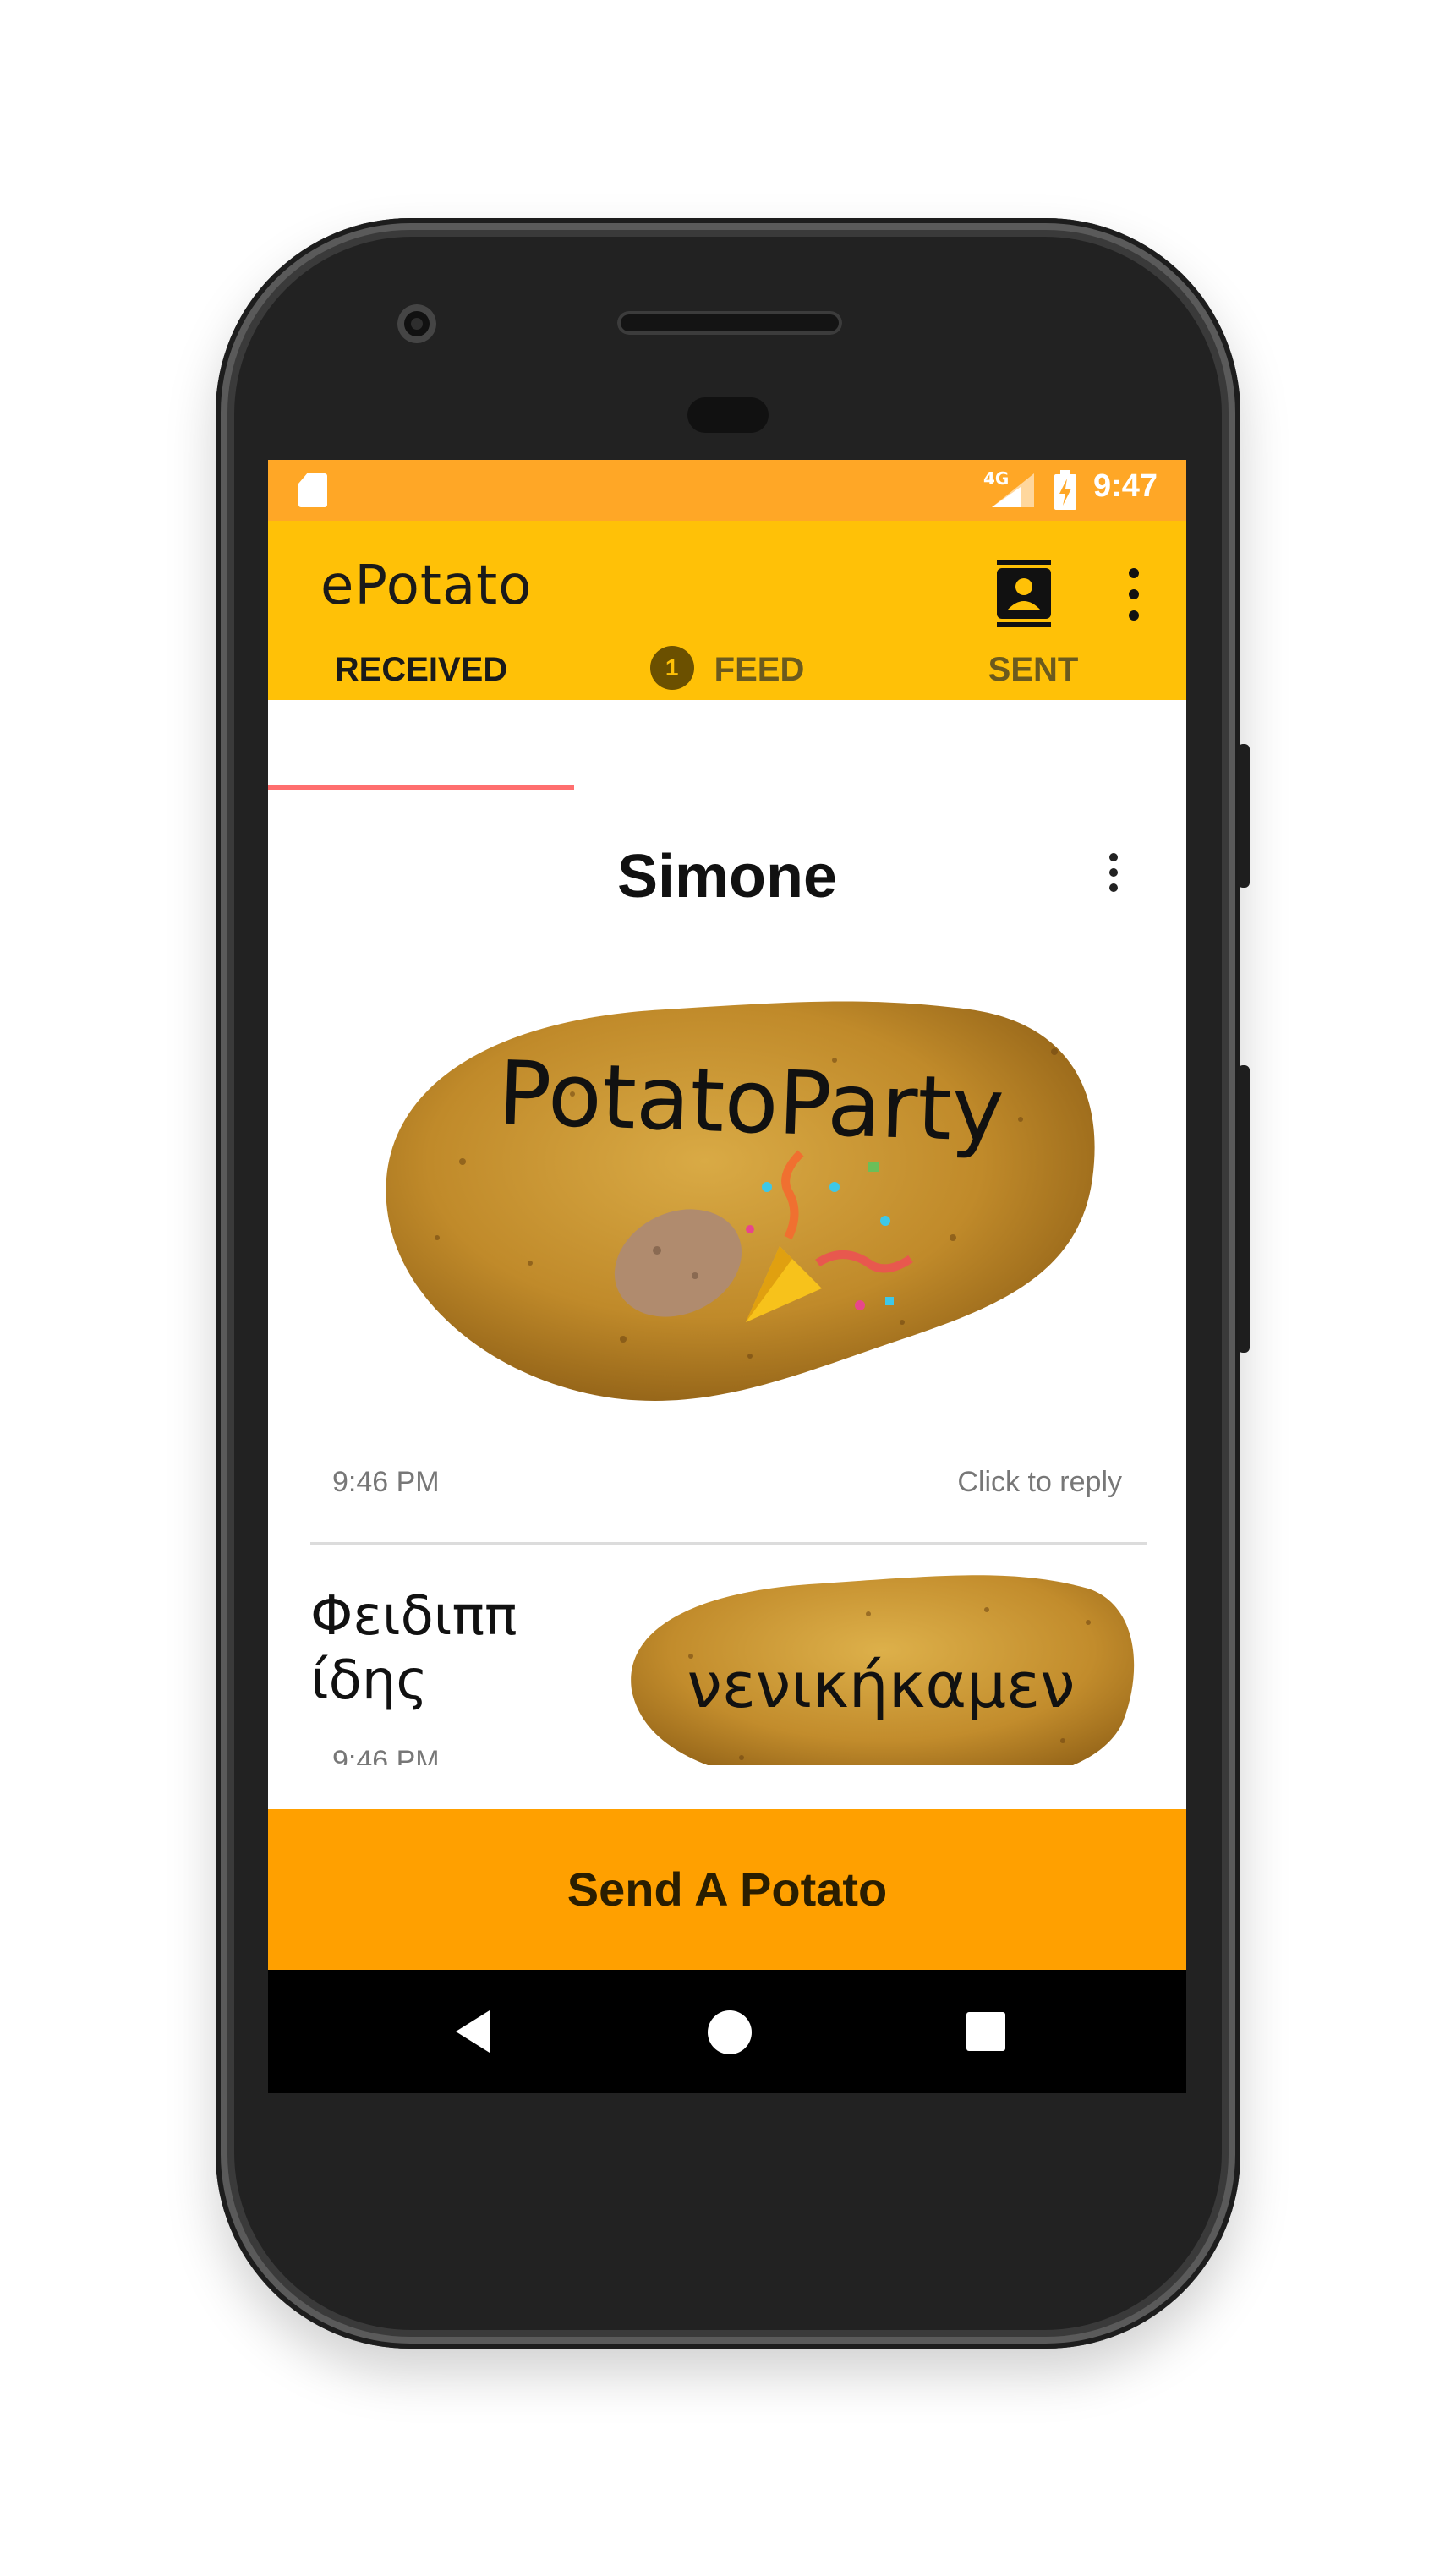 The width and height of the screenshot is (1456, 2576). I want to click on navigation-bar, so click(727, 2032).